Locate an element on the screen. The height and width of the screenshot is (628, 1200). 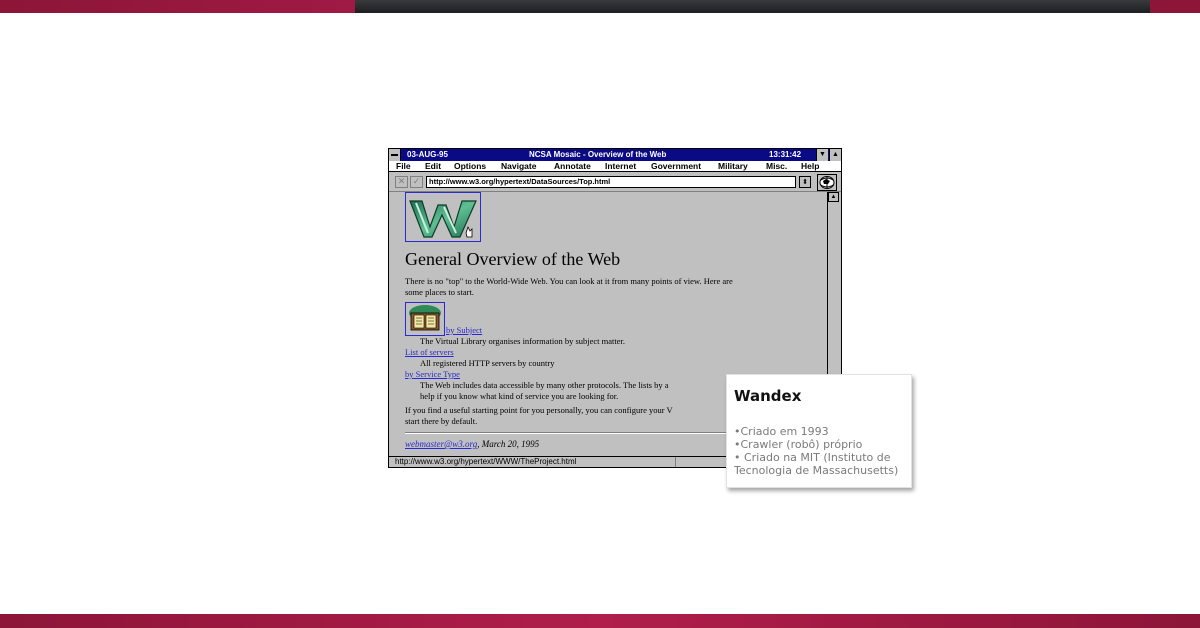
link-by-subject: by Subject is located at coordinates (464, 330).